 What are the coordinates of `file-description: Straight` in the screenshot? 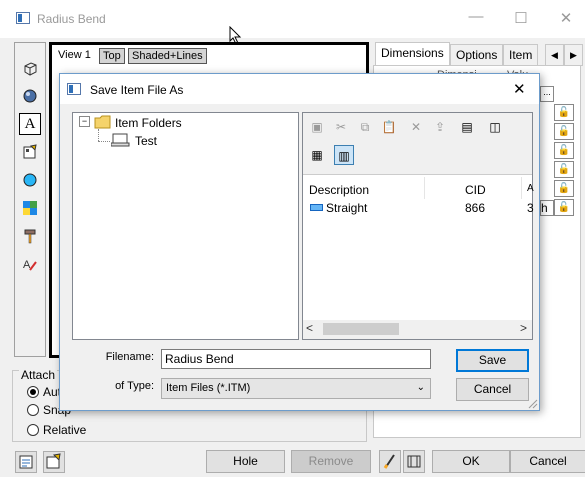 It's located at (347, 208).